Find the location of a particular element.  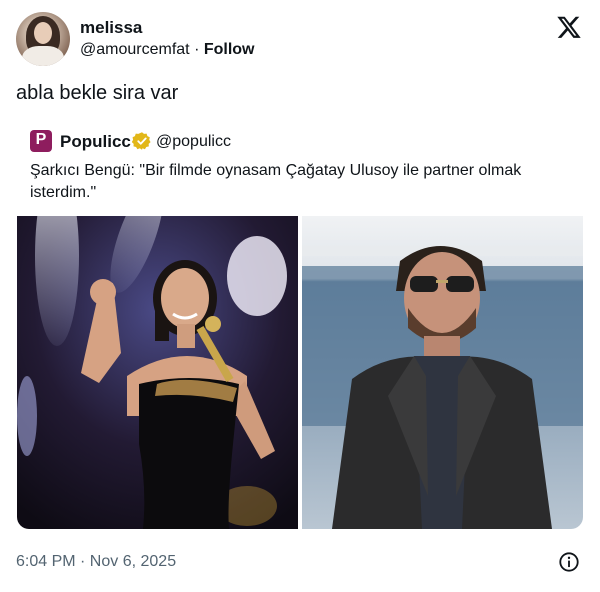

post-timestamp: 6:04 PM · Nov 6, 2025 is located at coordinates (96, 562).